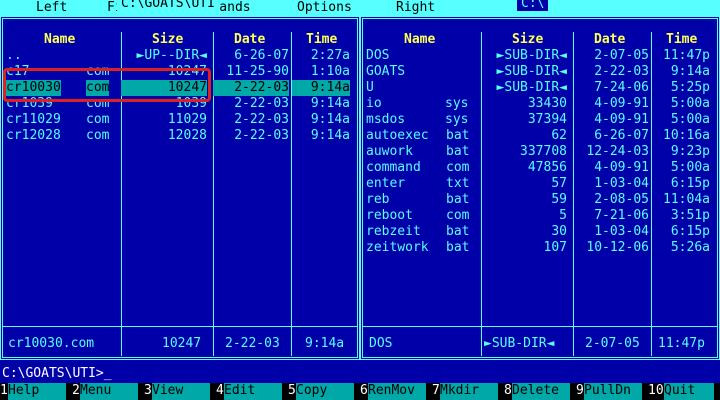 This screenshot has height=400, width=720. I want to click on file-row: cr12028 com 12028 2-22-03 9:14a, so click(180, 136).